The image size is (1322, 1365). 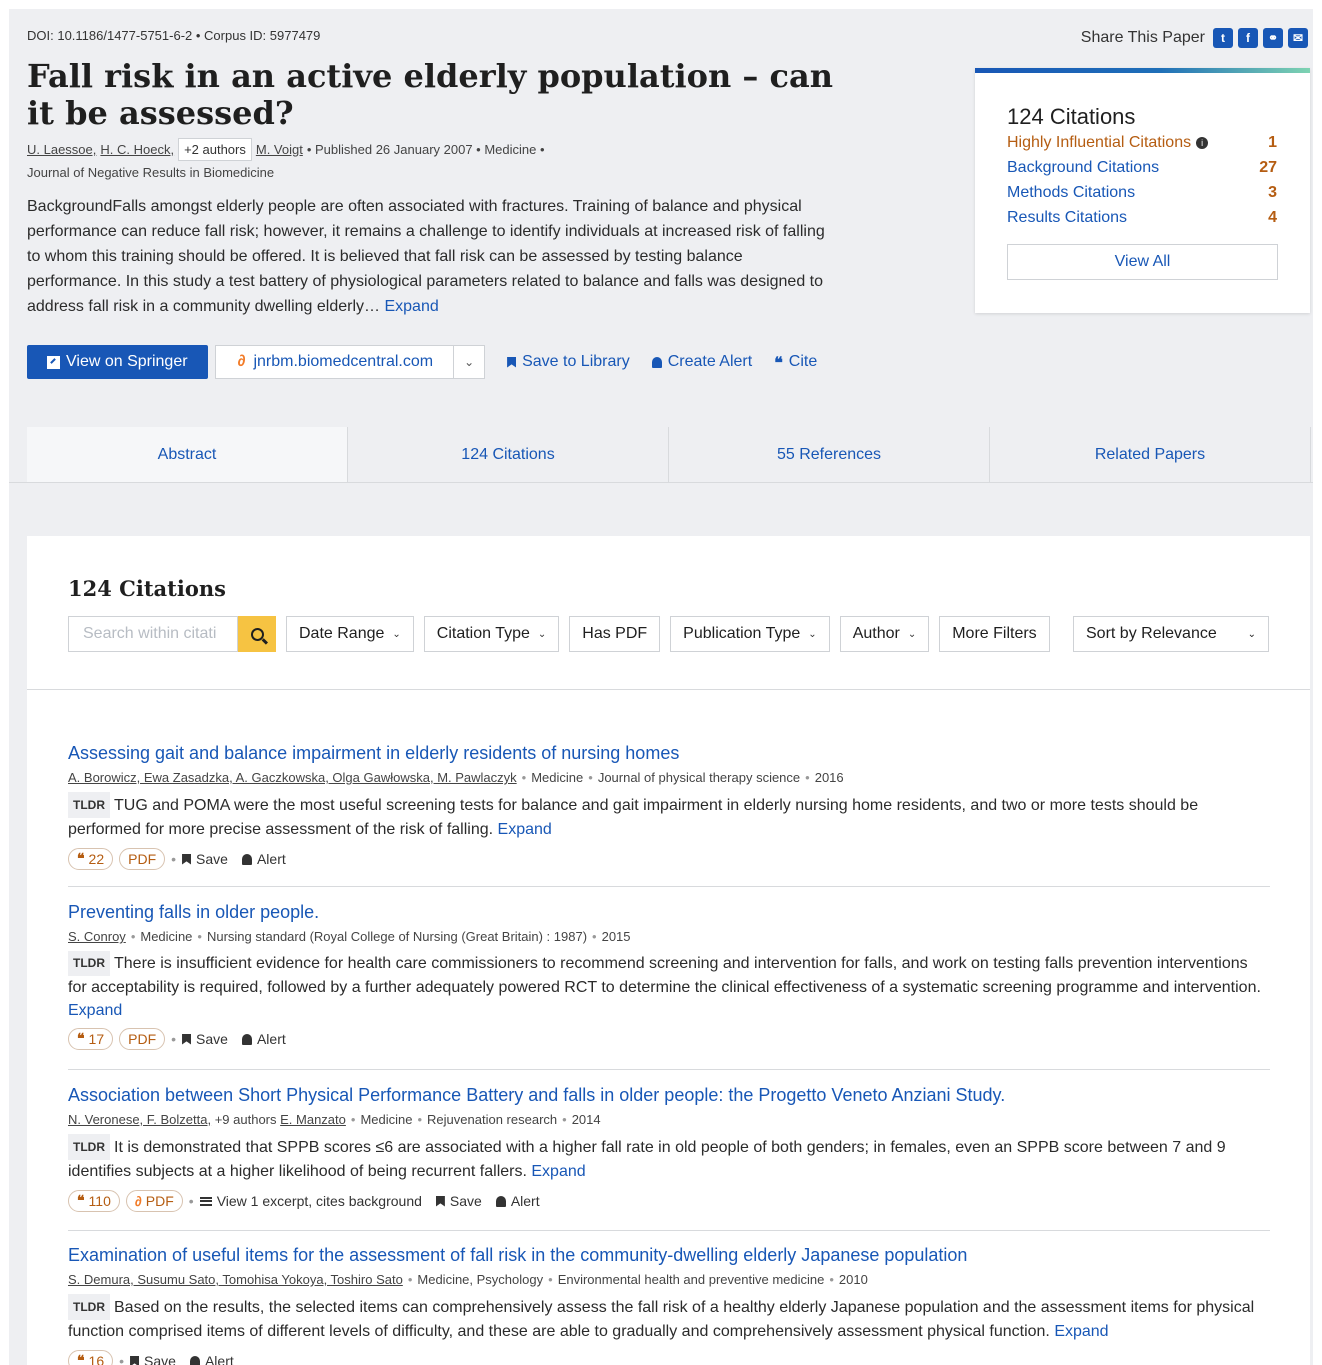 I want to click on publication-type-filter: Publication Type ⌄, so click(x=750, y=634).